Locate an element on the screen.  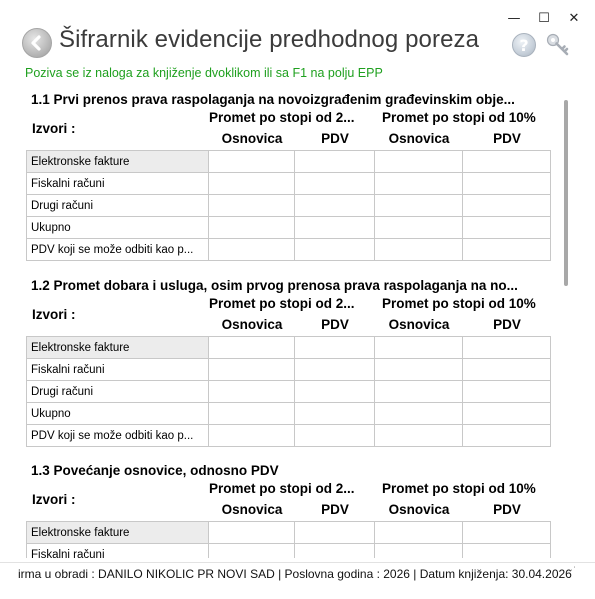
window-controls: — ☐ ✕ is located at coordinates (544, 18).